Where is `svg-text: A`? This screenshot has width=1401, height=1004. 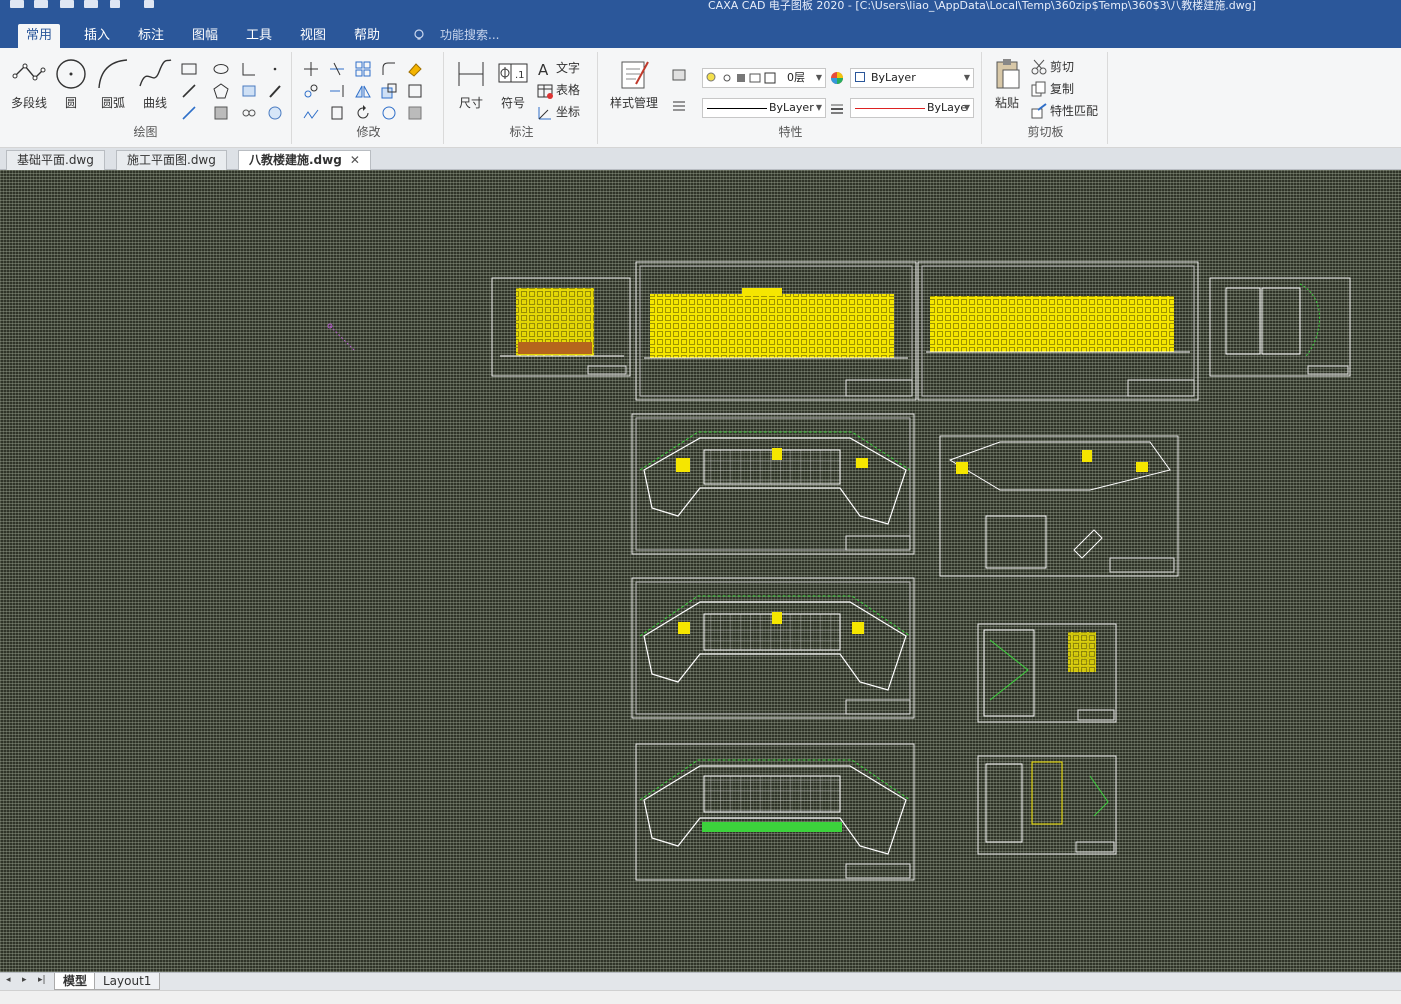 svg-text: A is located at coordinates (543, 69).